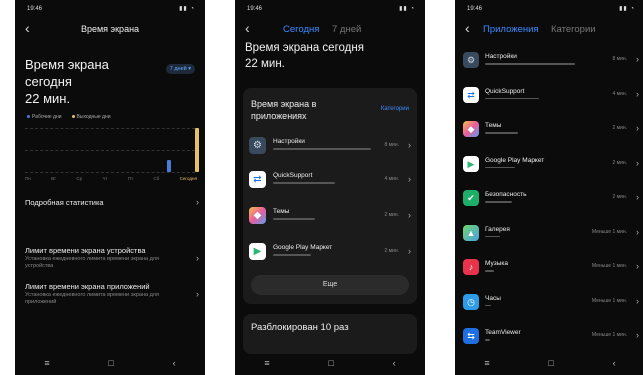 This screenshot has width=643, height=375. Describe the element at coordinates (552, 97) in the screenshot. I see `app-row: ⇄ QuickSupport 4 мин. ›` at that location.